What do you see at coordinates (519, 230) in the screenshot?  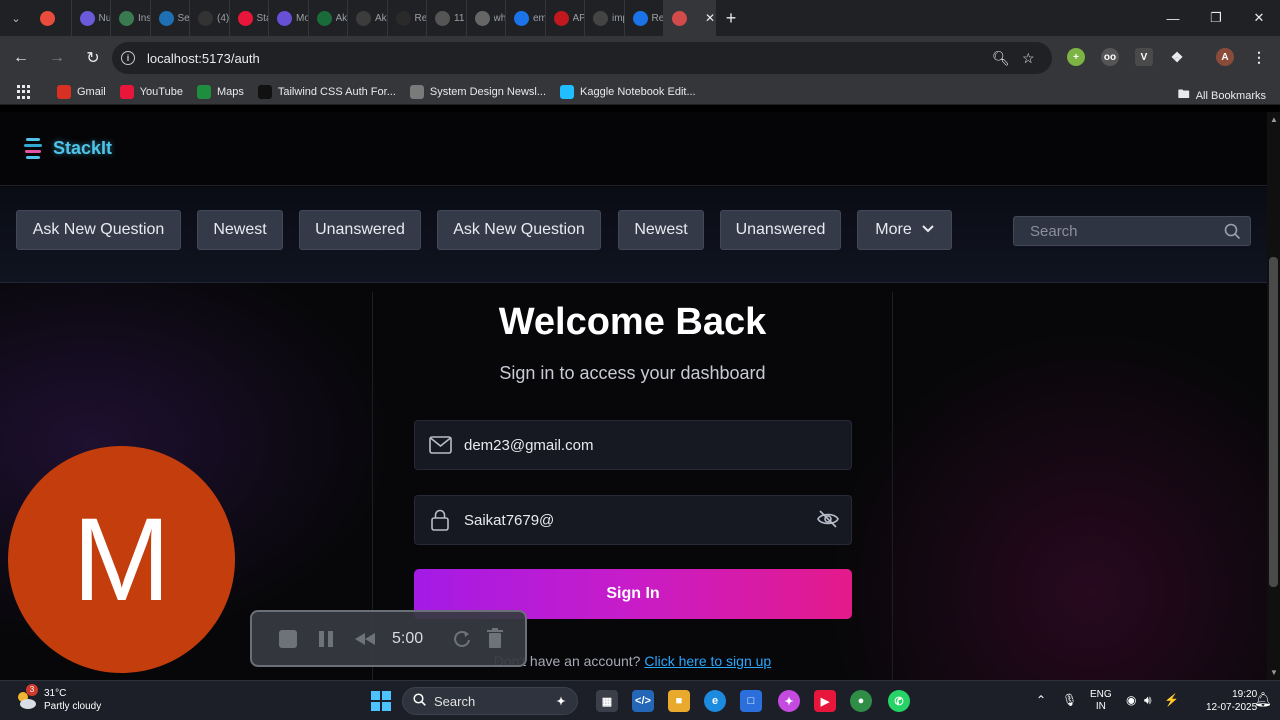 I see `ask-question-button-2: Ask New Question` at bounding box center [519, 230].